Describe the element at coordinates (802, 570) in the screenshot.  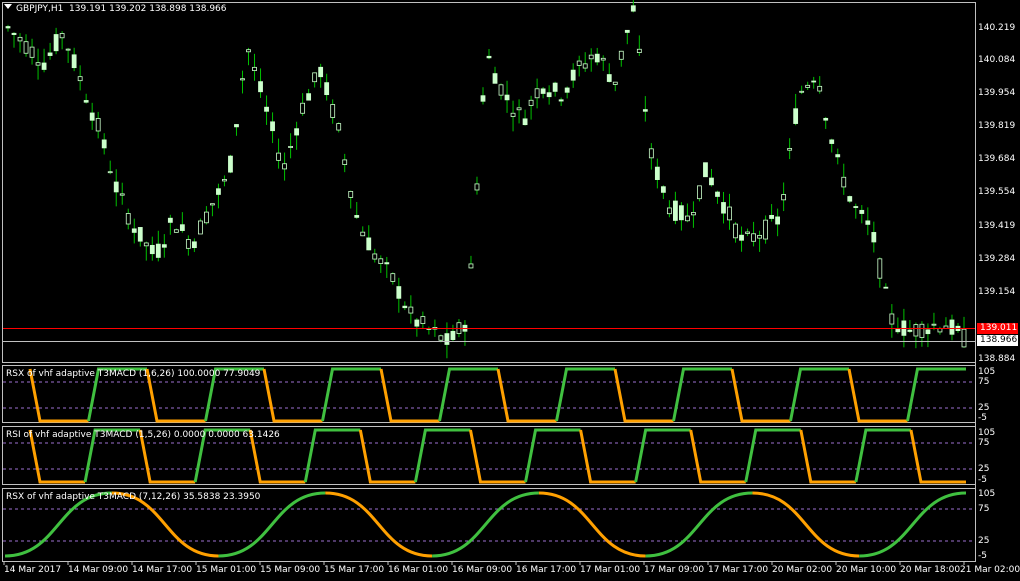
I see `time-label: 20 Mar 02:00` at that location.